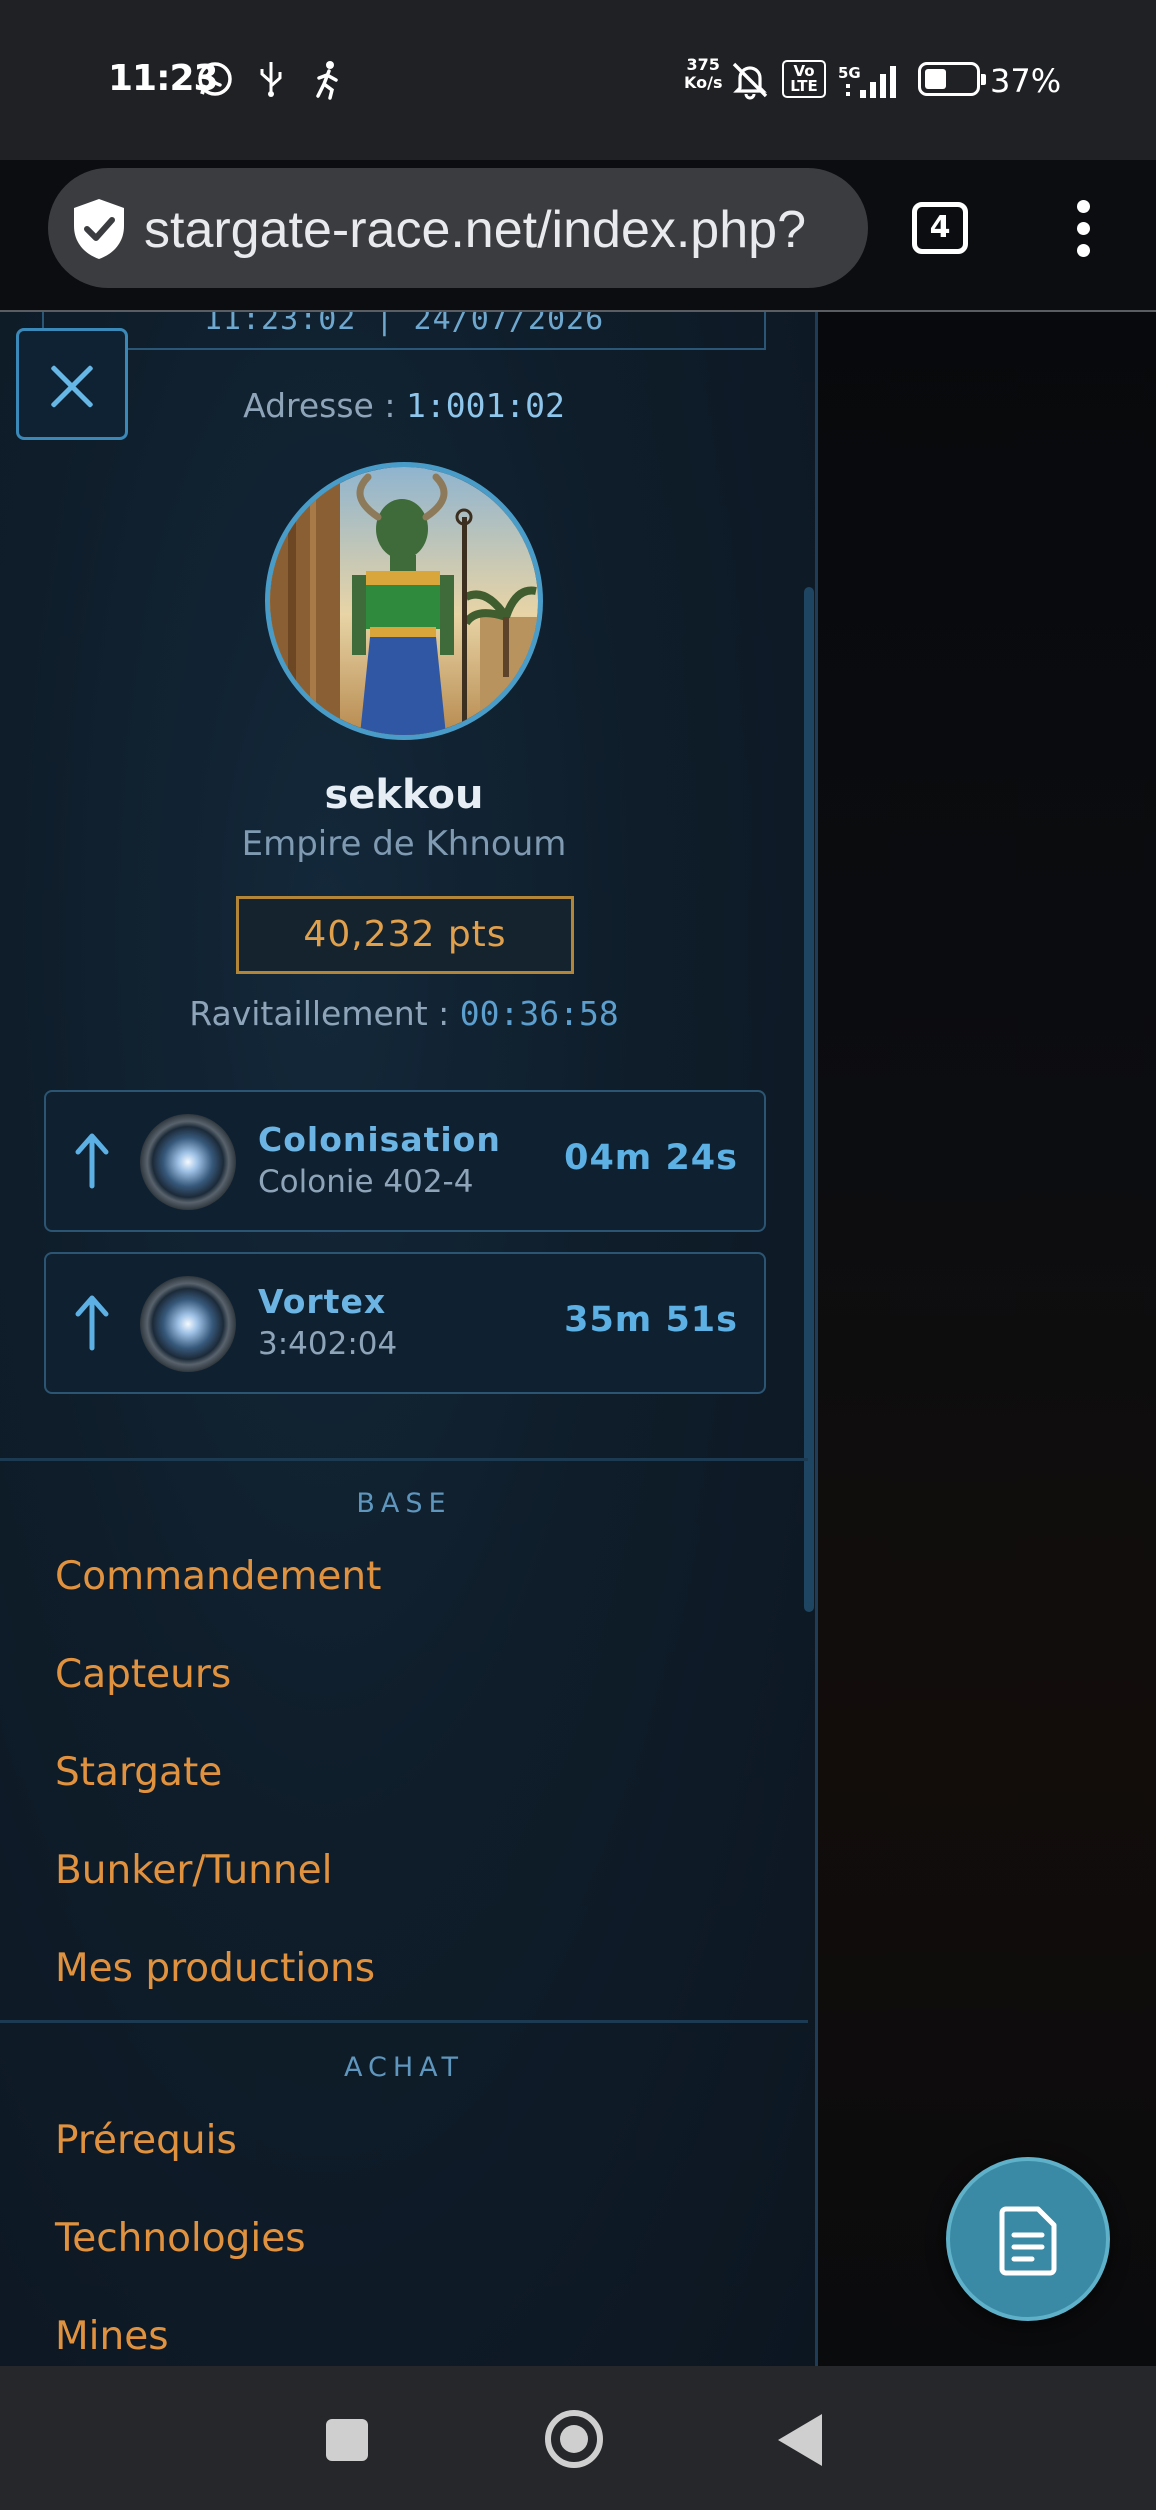 The image size is (1156, 2510). Describe the element at coordinates (651, 1158) in the screenshot. I see `mission-timer: 04m 24s` at that location.